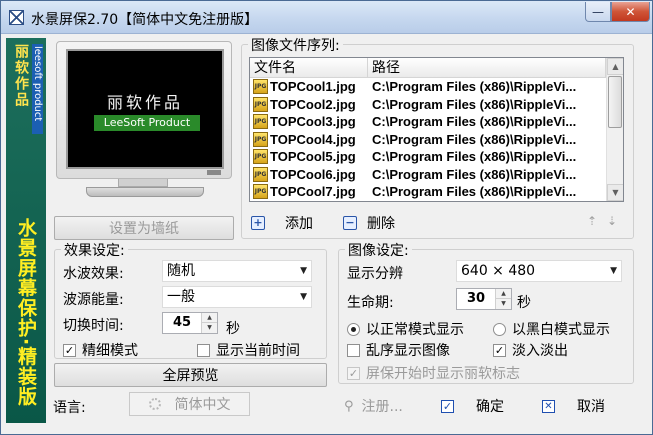  I want to click on minimize-button: —, so click(598, 12).